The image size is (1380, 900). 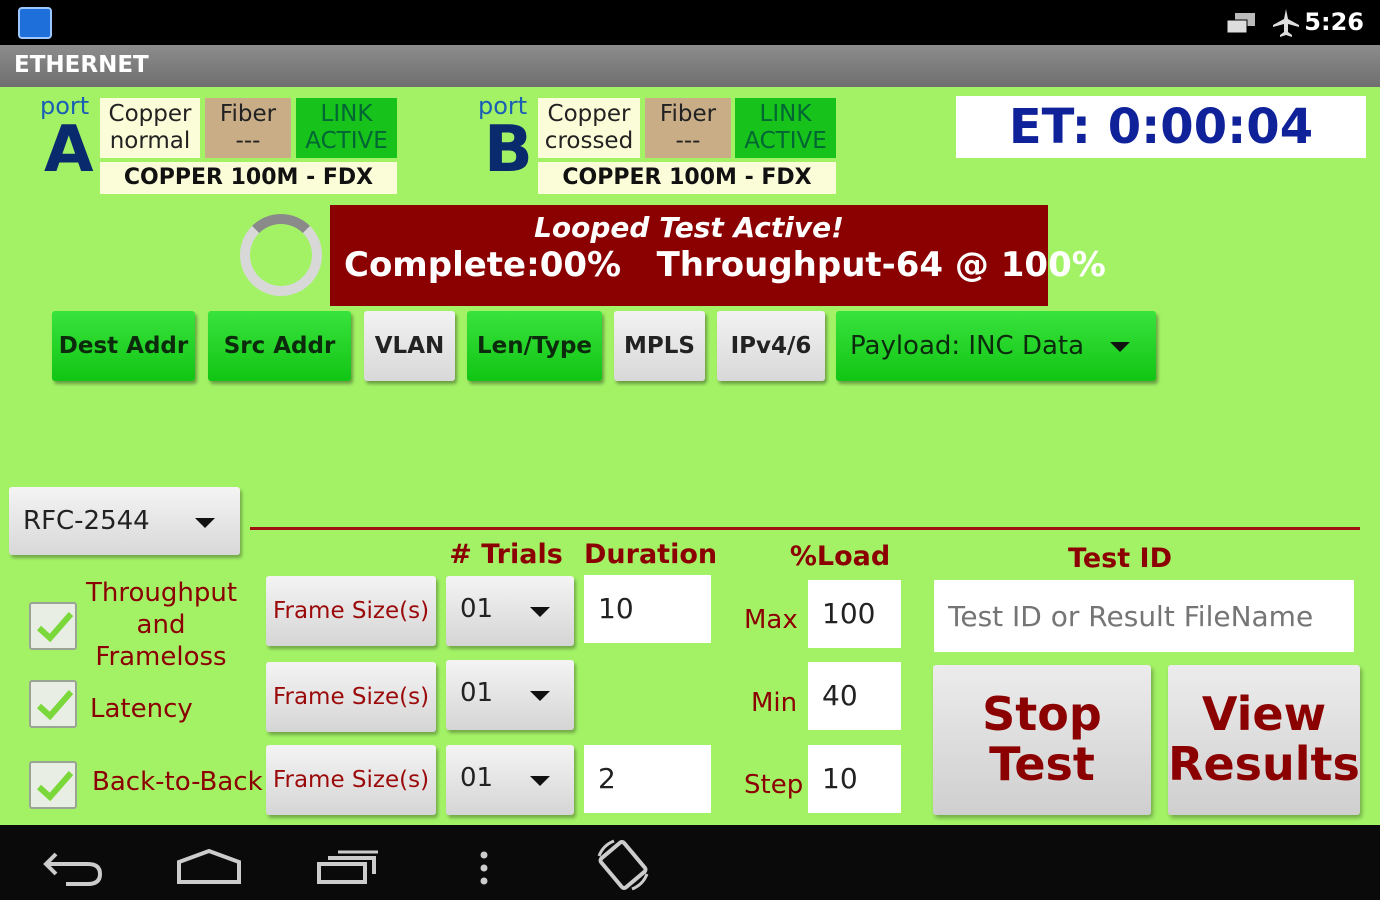 I want to click on test-type-value: RFC-2544, so click(x=86, y=521).